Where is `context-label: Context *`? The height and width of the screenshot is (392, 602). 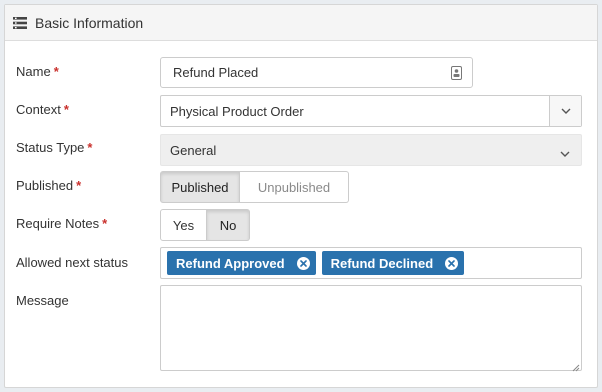 context-label: Context * is located at coordinates (42, 109).